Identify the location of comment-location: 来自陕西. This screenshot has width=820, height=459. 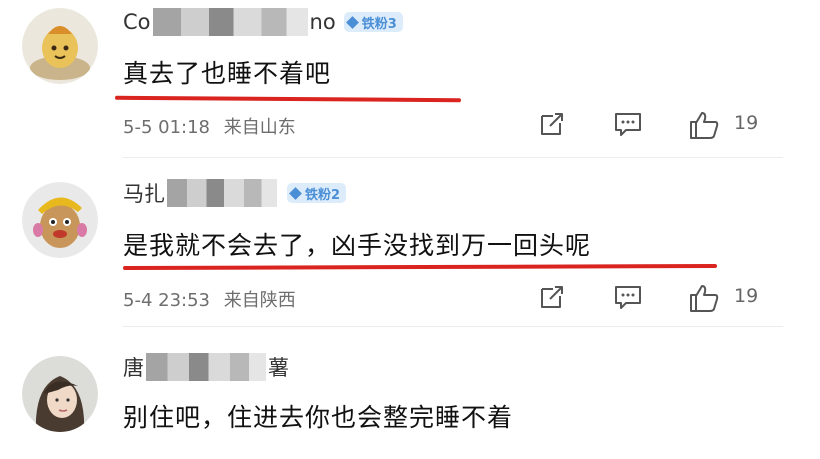
(259, 300).